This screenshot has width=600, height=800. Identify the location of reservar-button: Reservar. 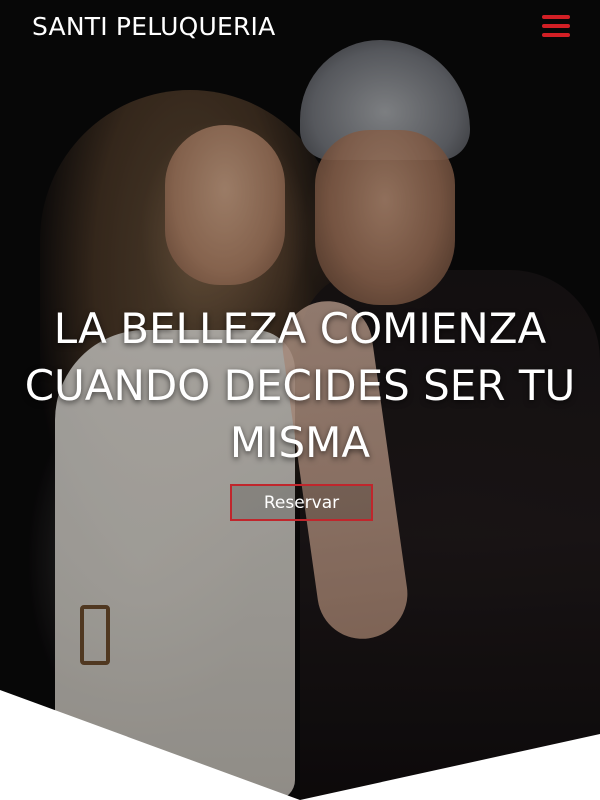
(301, 502).